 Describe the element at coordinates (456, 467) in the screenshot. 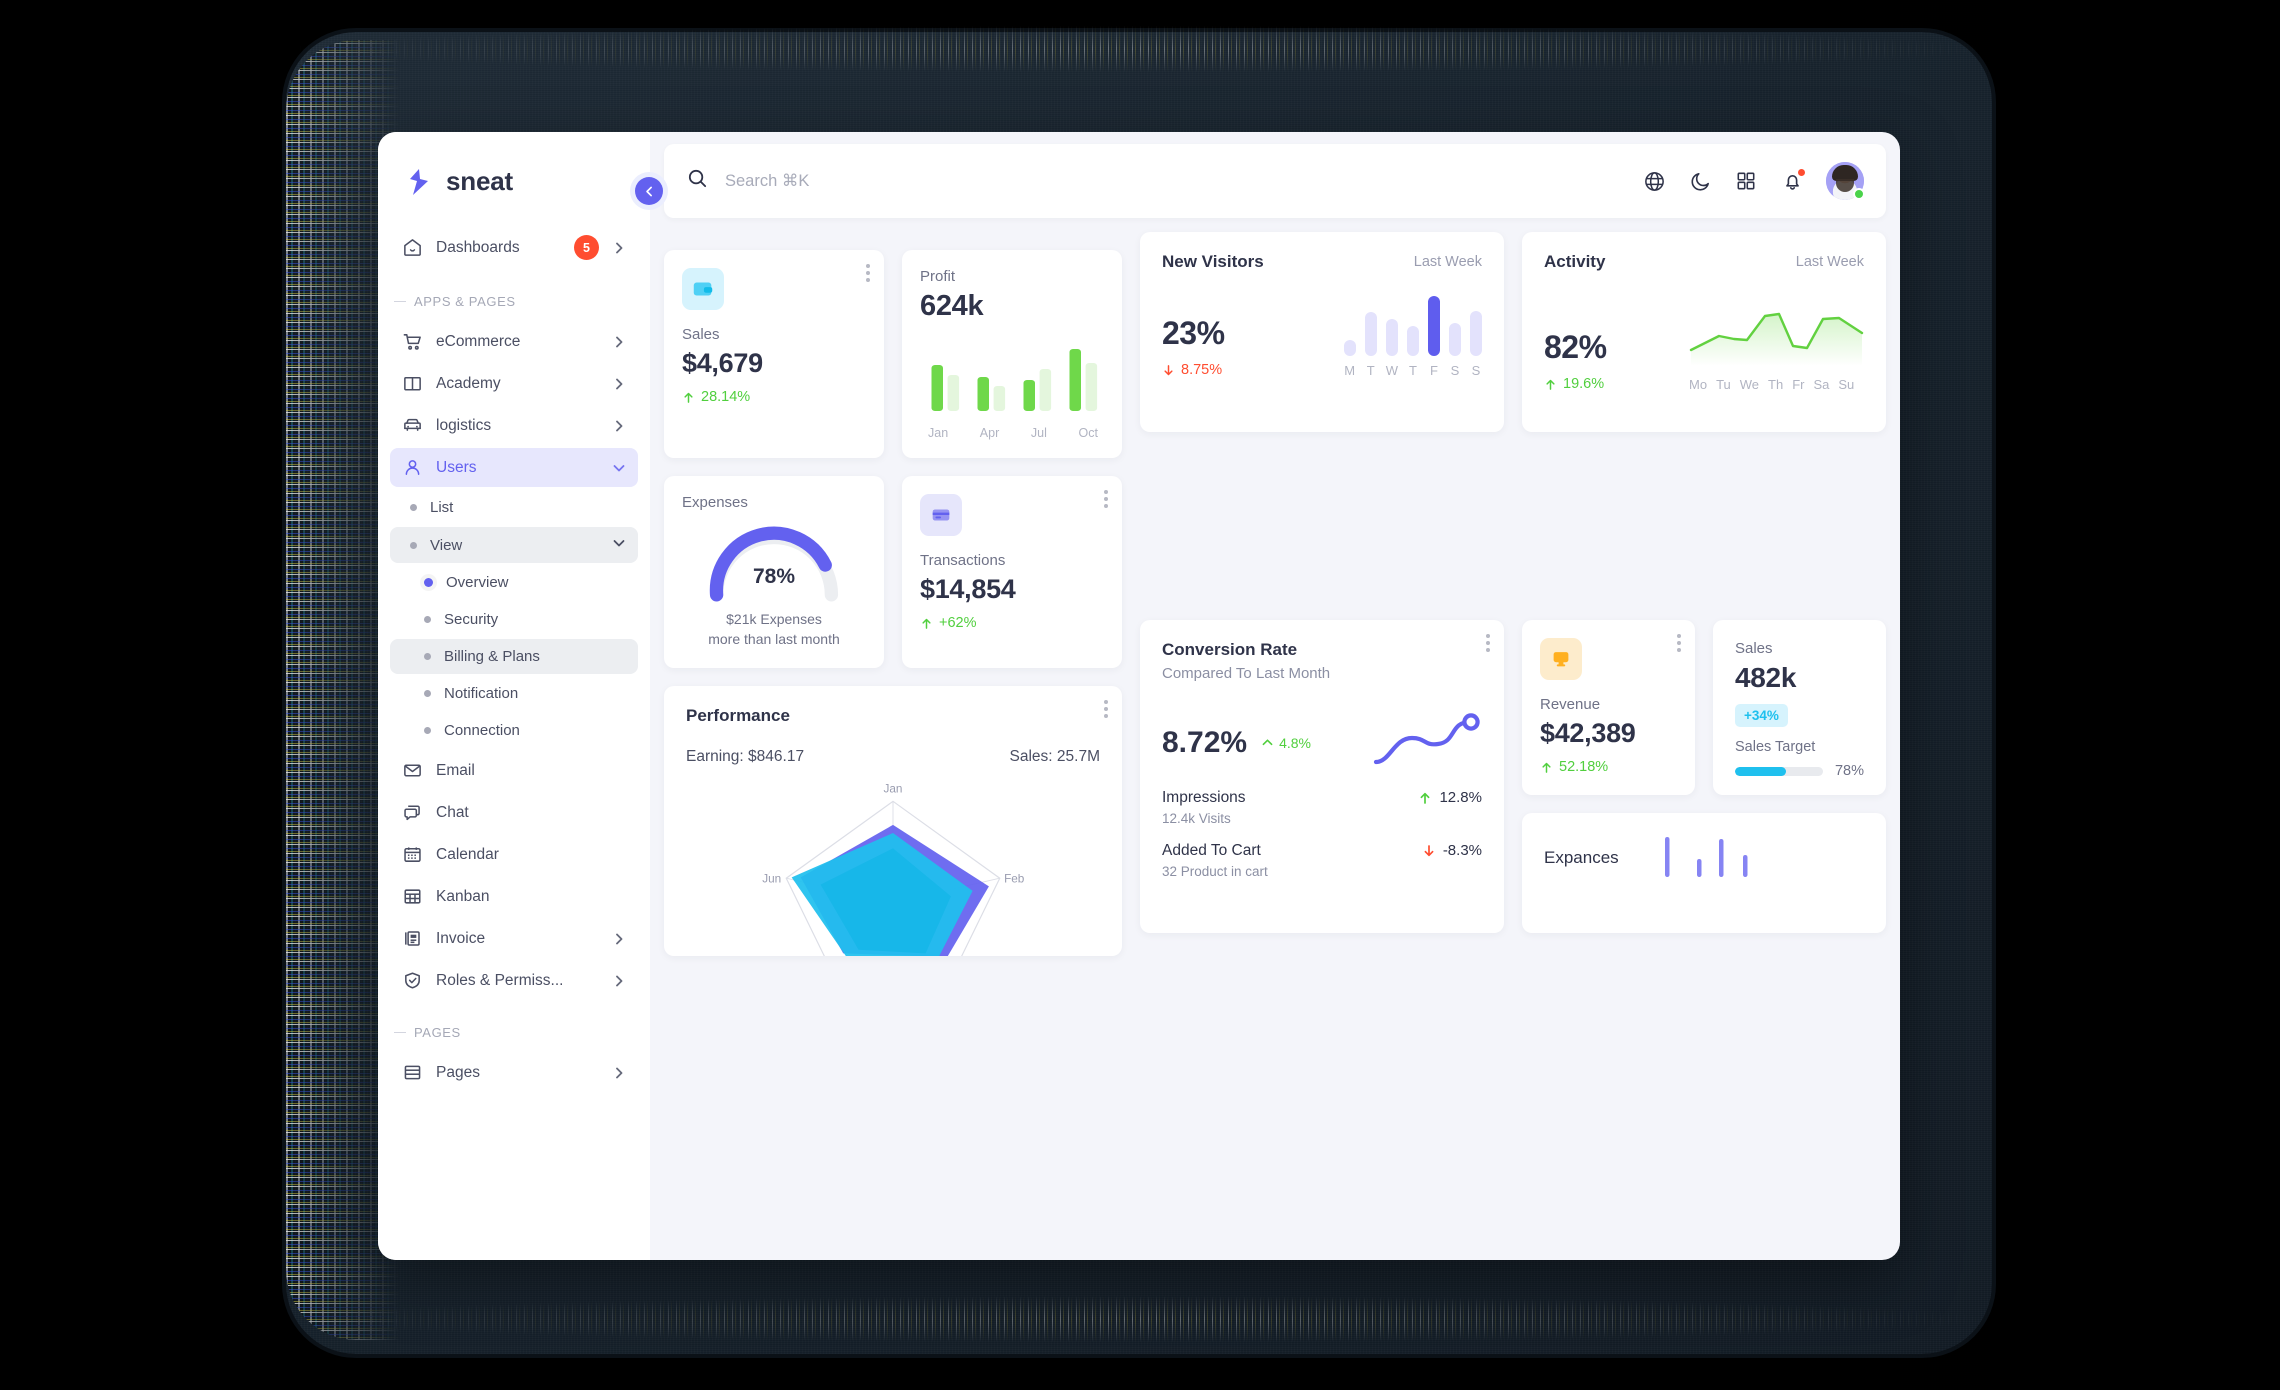

I see `sidebar-item-label: Users` at that location.